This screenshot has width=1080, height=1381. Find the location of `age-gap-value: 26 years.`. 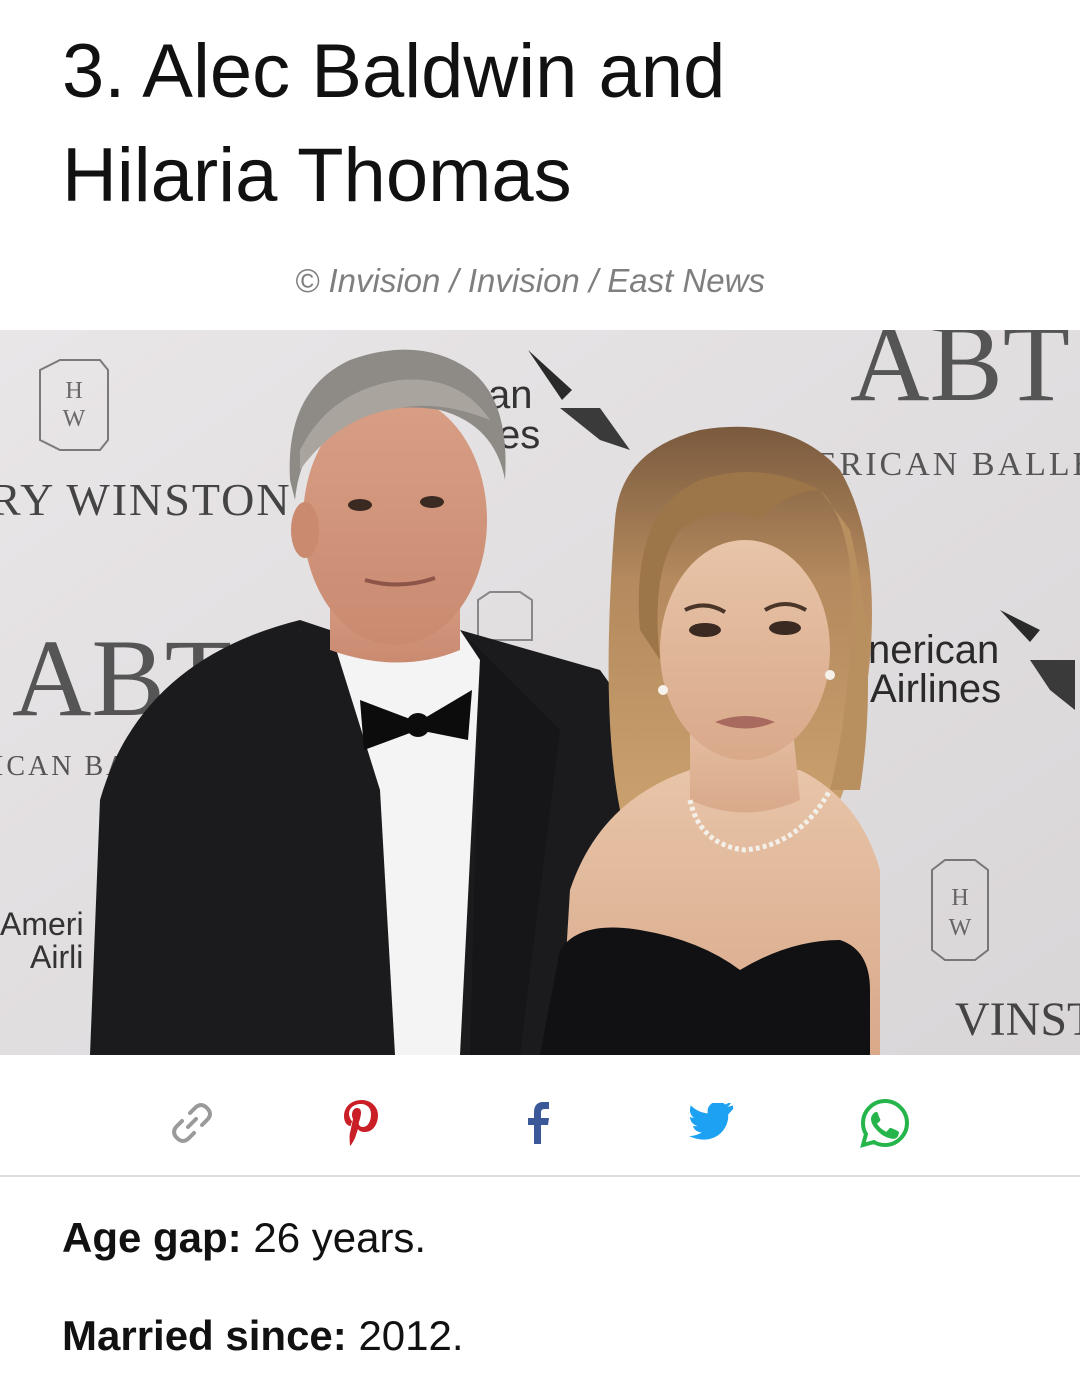

age-gap-value: 26 years. is located at coordinates (340, 1237).